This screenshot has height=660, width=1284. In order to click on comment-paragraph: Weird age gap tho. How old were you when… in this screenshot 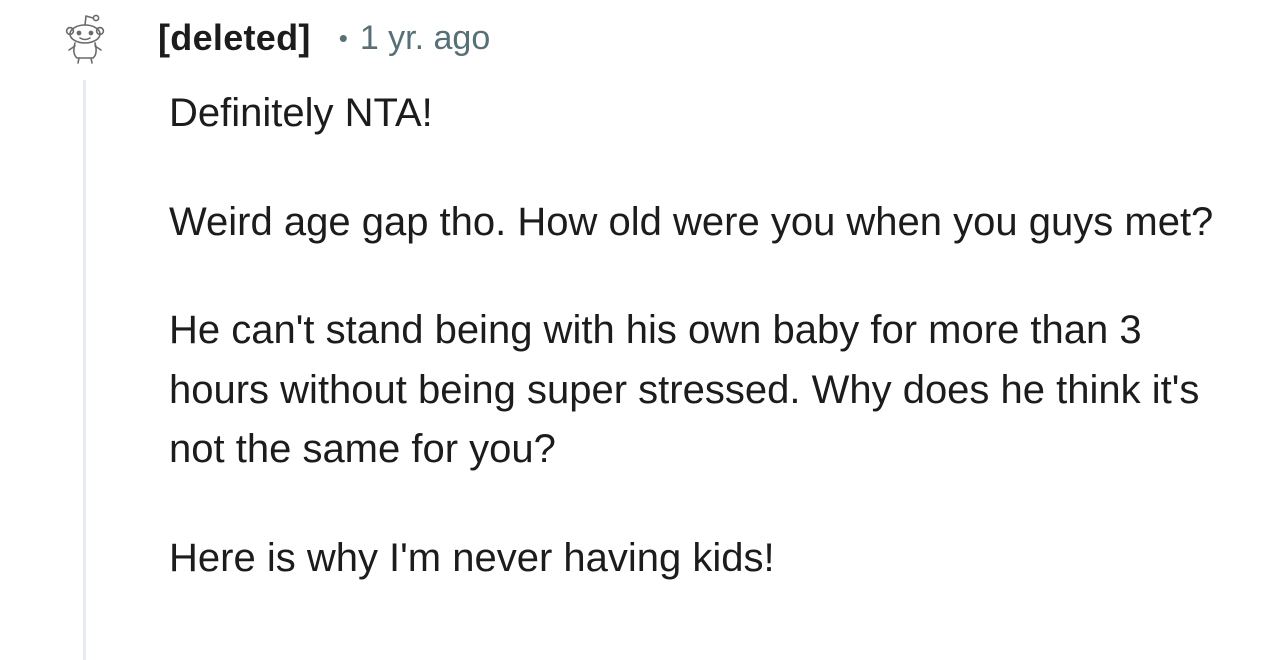, I will do `click(691, 221)`.